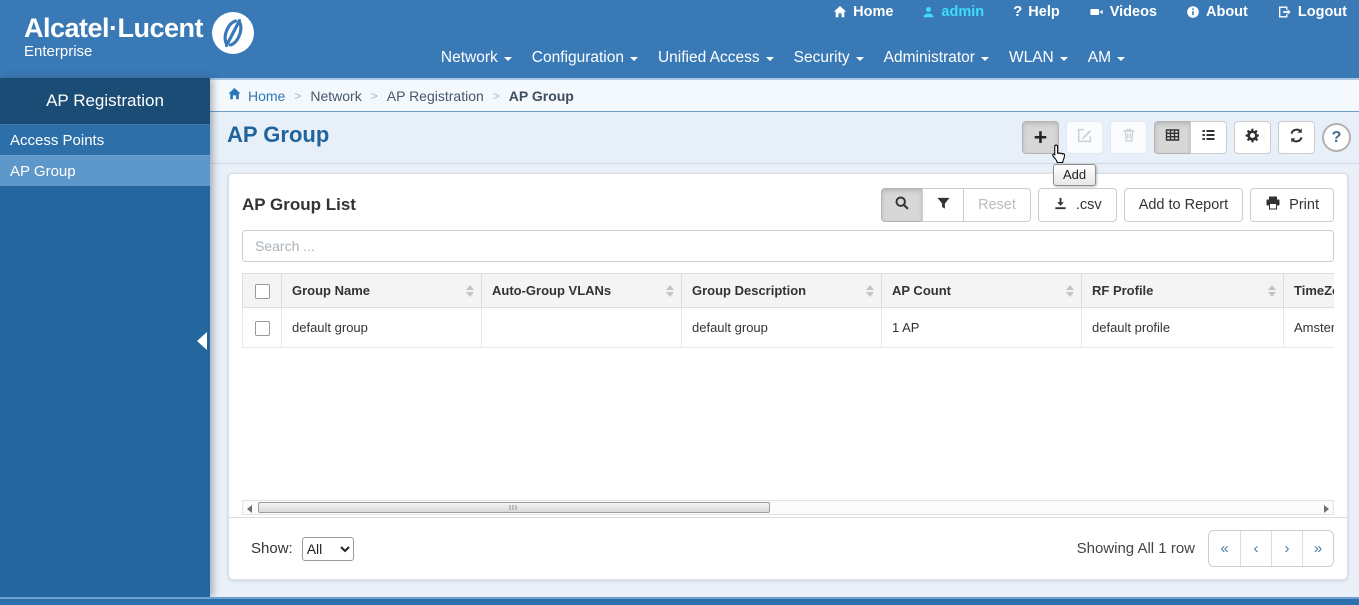 This screenshot has height=605, width=1359. I want to click on prev-page-button: ‹, so click(1255, 548).